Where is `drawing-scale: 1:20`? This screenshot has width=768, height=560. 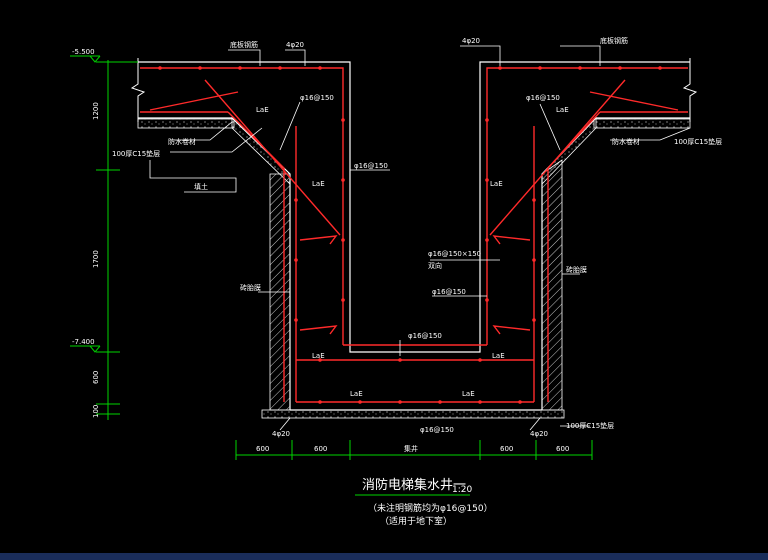 drawing-scale: 1:20 is located at coordinates (462, 490).